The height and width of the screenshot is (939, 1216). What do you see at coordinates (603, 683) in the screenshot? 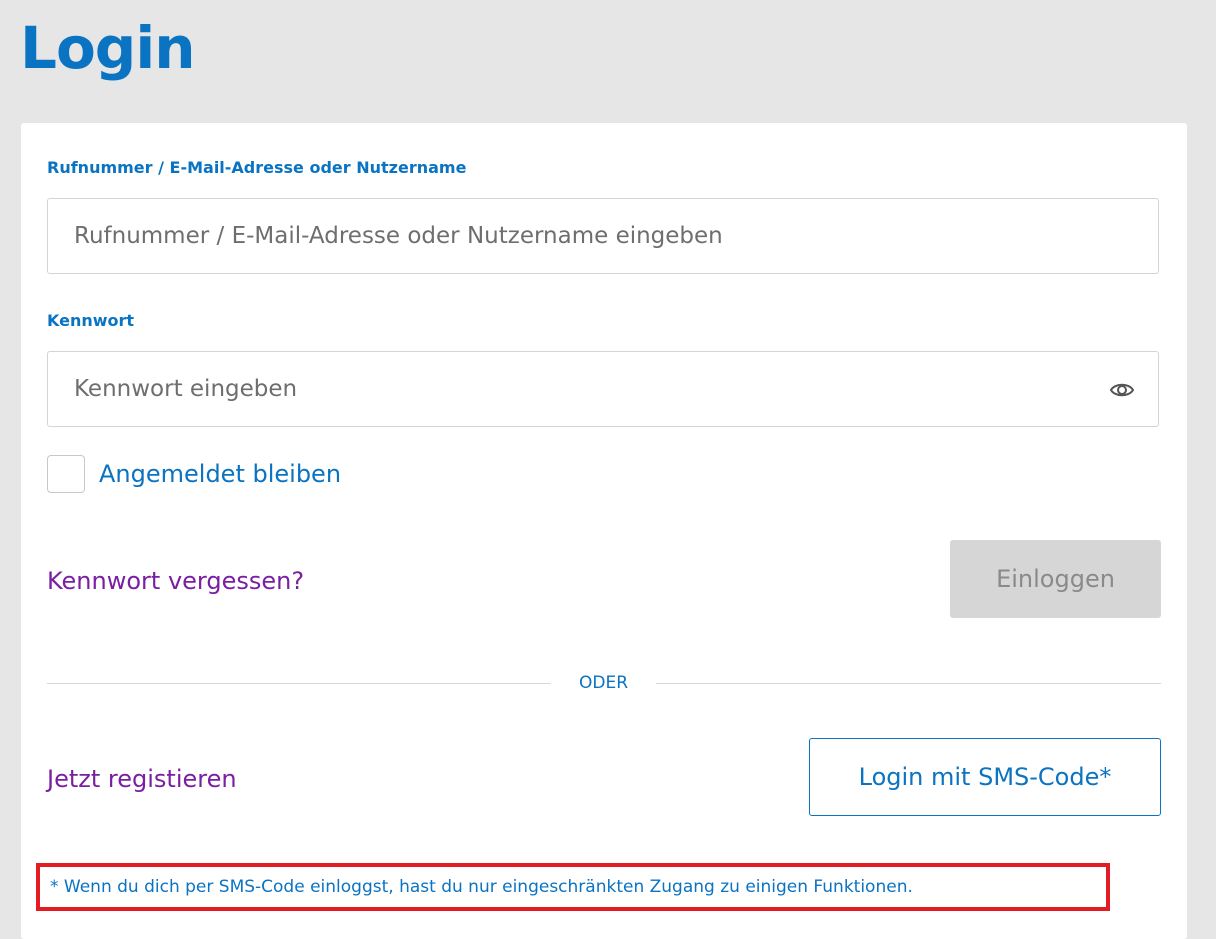
I see `divider-text: ODER` at bounding box center [603, 683].